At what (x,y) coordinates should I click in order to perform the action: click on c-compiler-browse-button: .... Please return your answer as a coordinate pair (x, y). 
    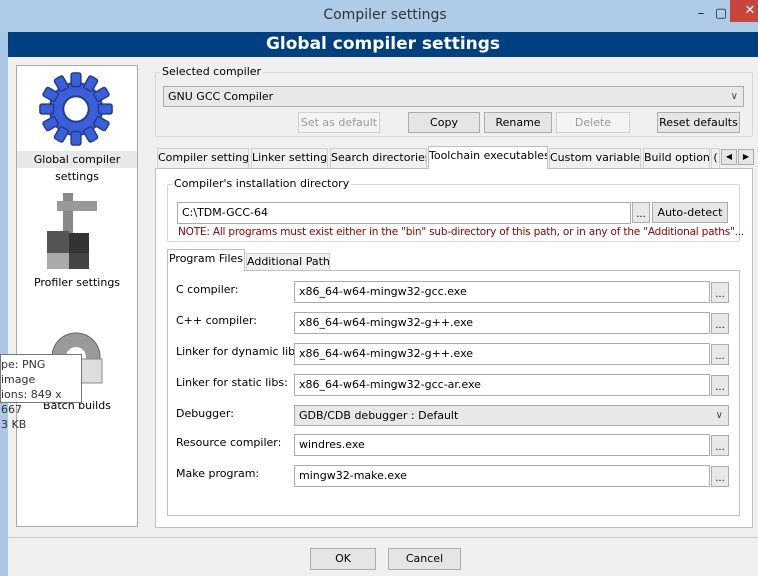
    Looking at the image, I should click on (720, 292).